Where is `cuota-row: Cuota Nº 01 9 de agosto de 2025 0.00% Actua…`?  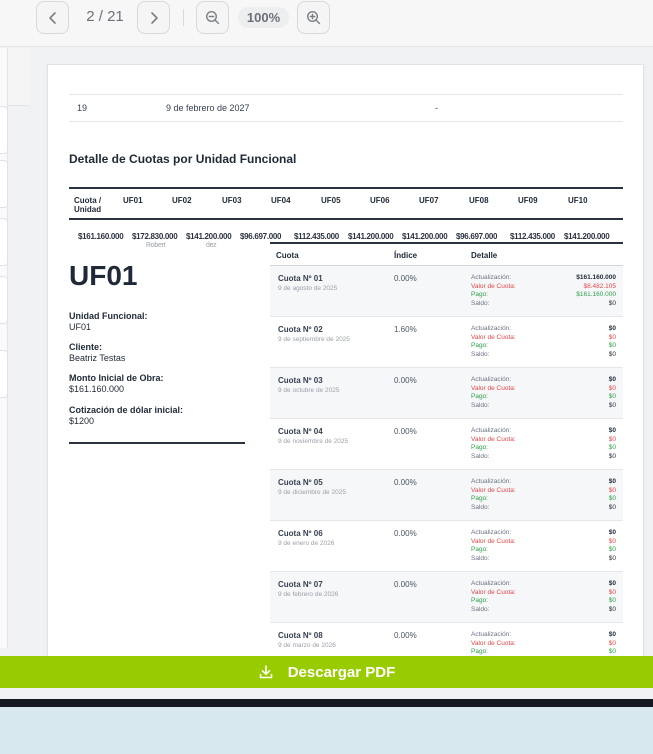 cuota-row: Cuota Nº 01 9 de agosto de 2025 0.00% Actua… is located at coordinates (446, 291).